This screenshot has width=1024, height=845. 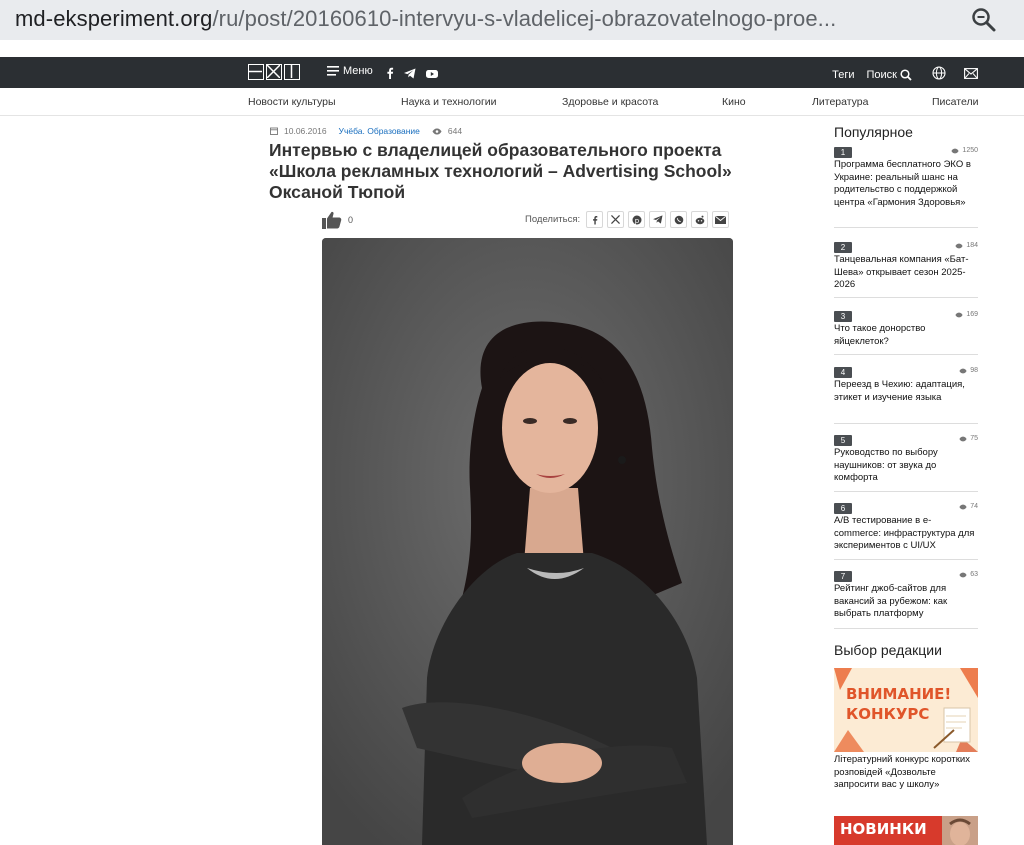 I want to click on popular-views-count: 184, so click(x=972, y=245).